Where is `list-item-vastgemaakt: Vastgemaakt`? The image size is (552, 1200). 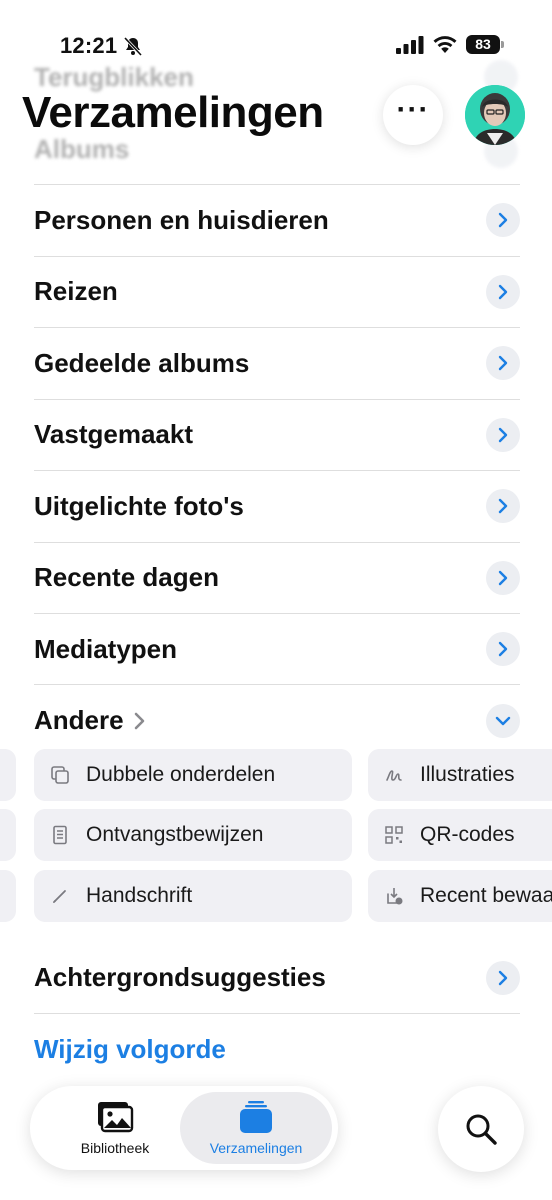
list-item-vastgemaakt: Vastgemaakt is located at coordinates (277, 434).